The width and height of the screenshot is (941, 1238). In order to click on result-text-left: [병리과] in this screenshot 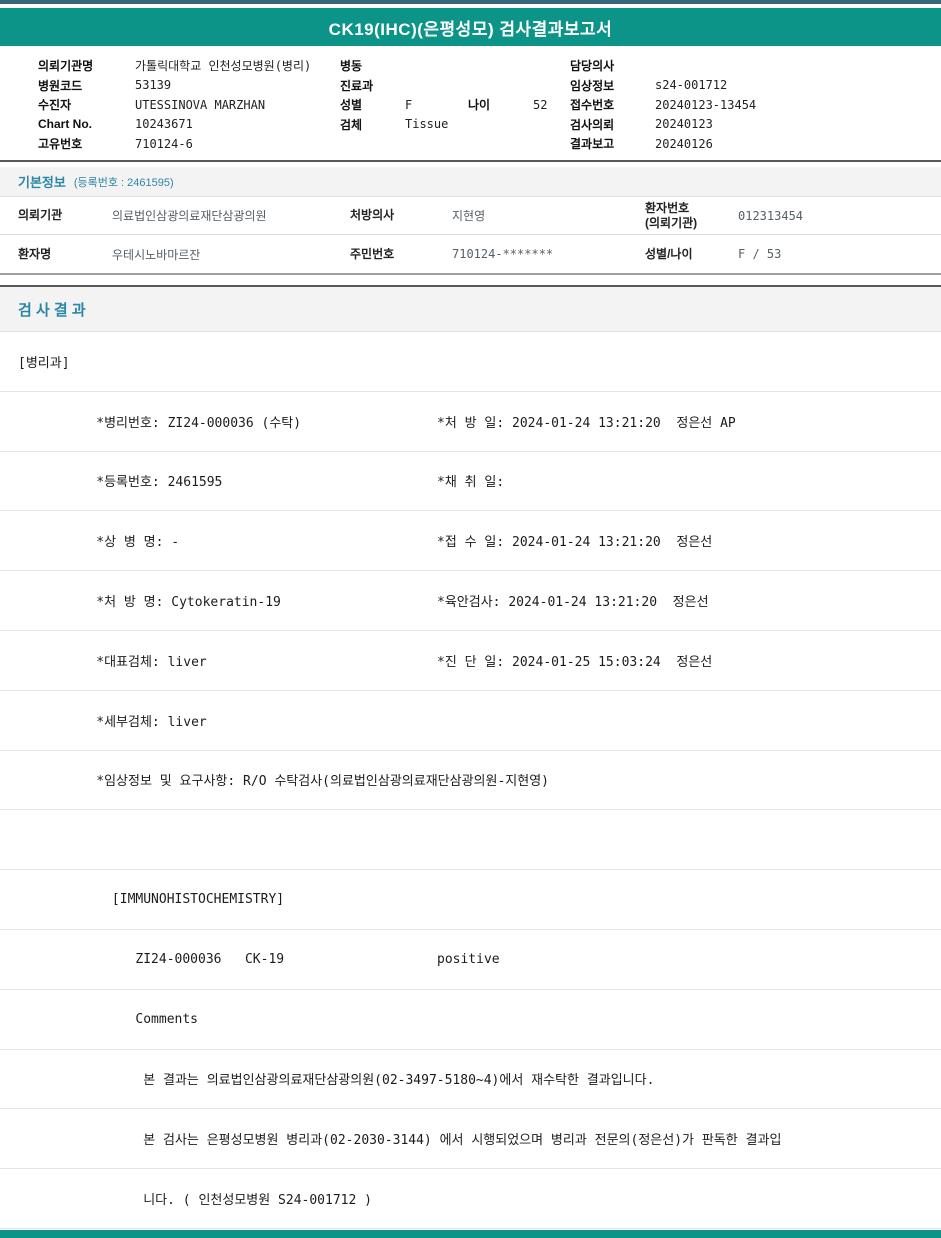, I will do `click(44, 363)`.